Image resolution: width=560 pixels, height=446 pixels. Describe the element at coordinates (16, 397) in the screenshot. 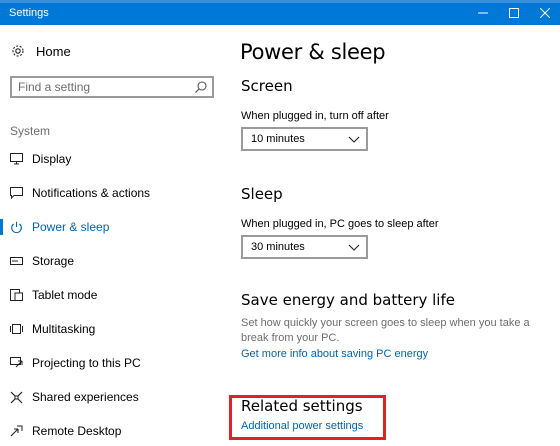

I see `shared-experiences-icon` at that location.